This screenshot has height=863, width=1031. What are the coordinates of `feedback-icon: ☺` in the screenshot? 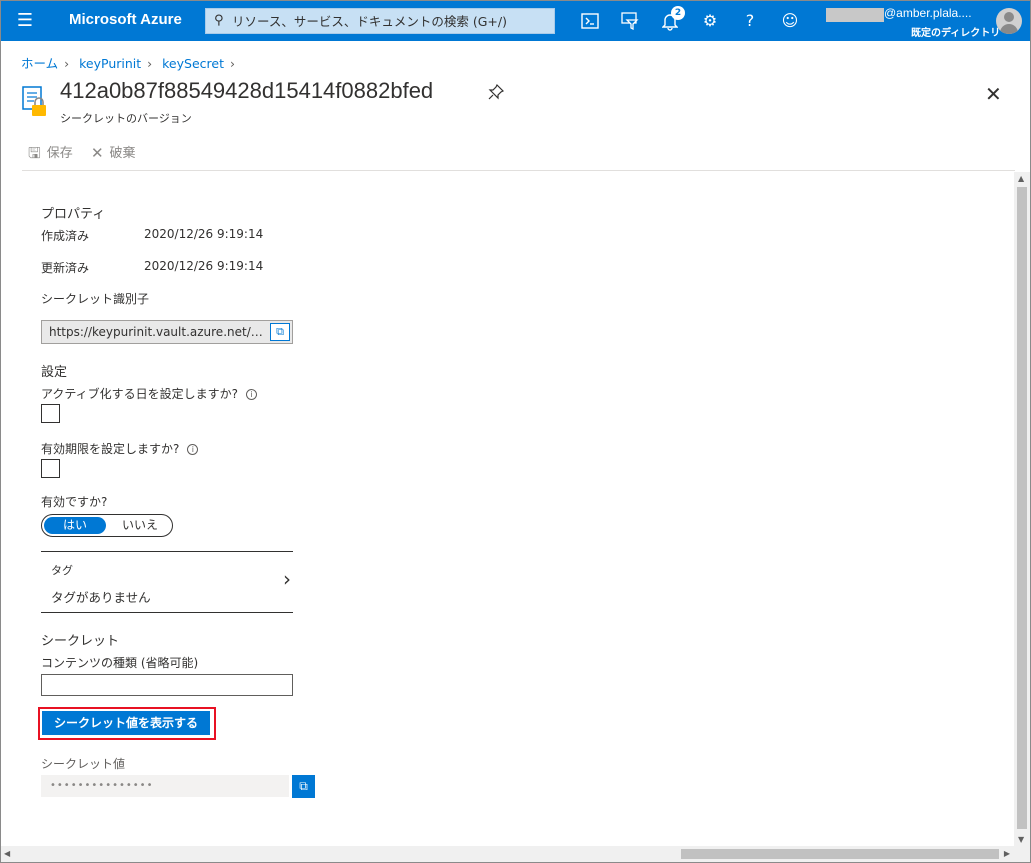 It's located at (790, 21).